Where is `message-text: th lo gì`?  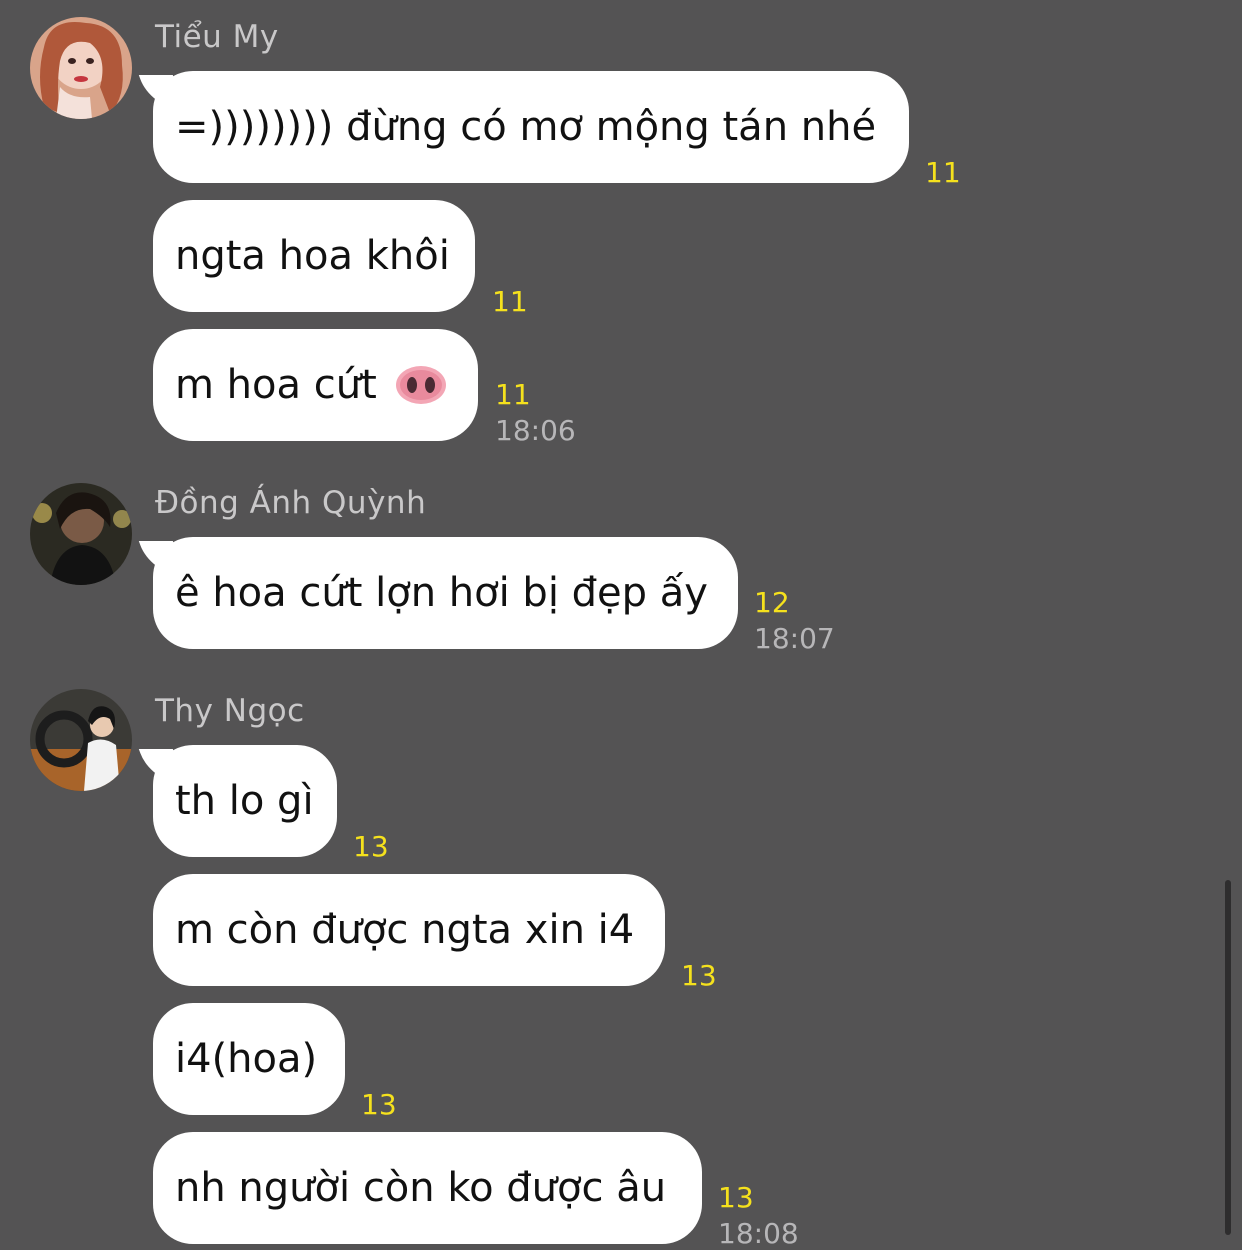 message-text: th lo gì is located at coordinates (244, 801).